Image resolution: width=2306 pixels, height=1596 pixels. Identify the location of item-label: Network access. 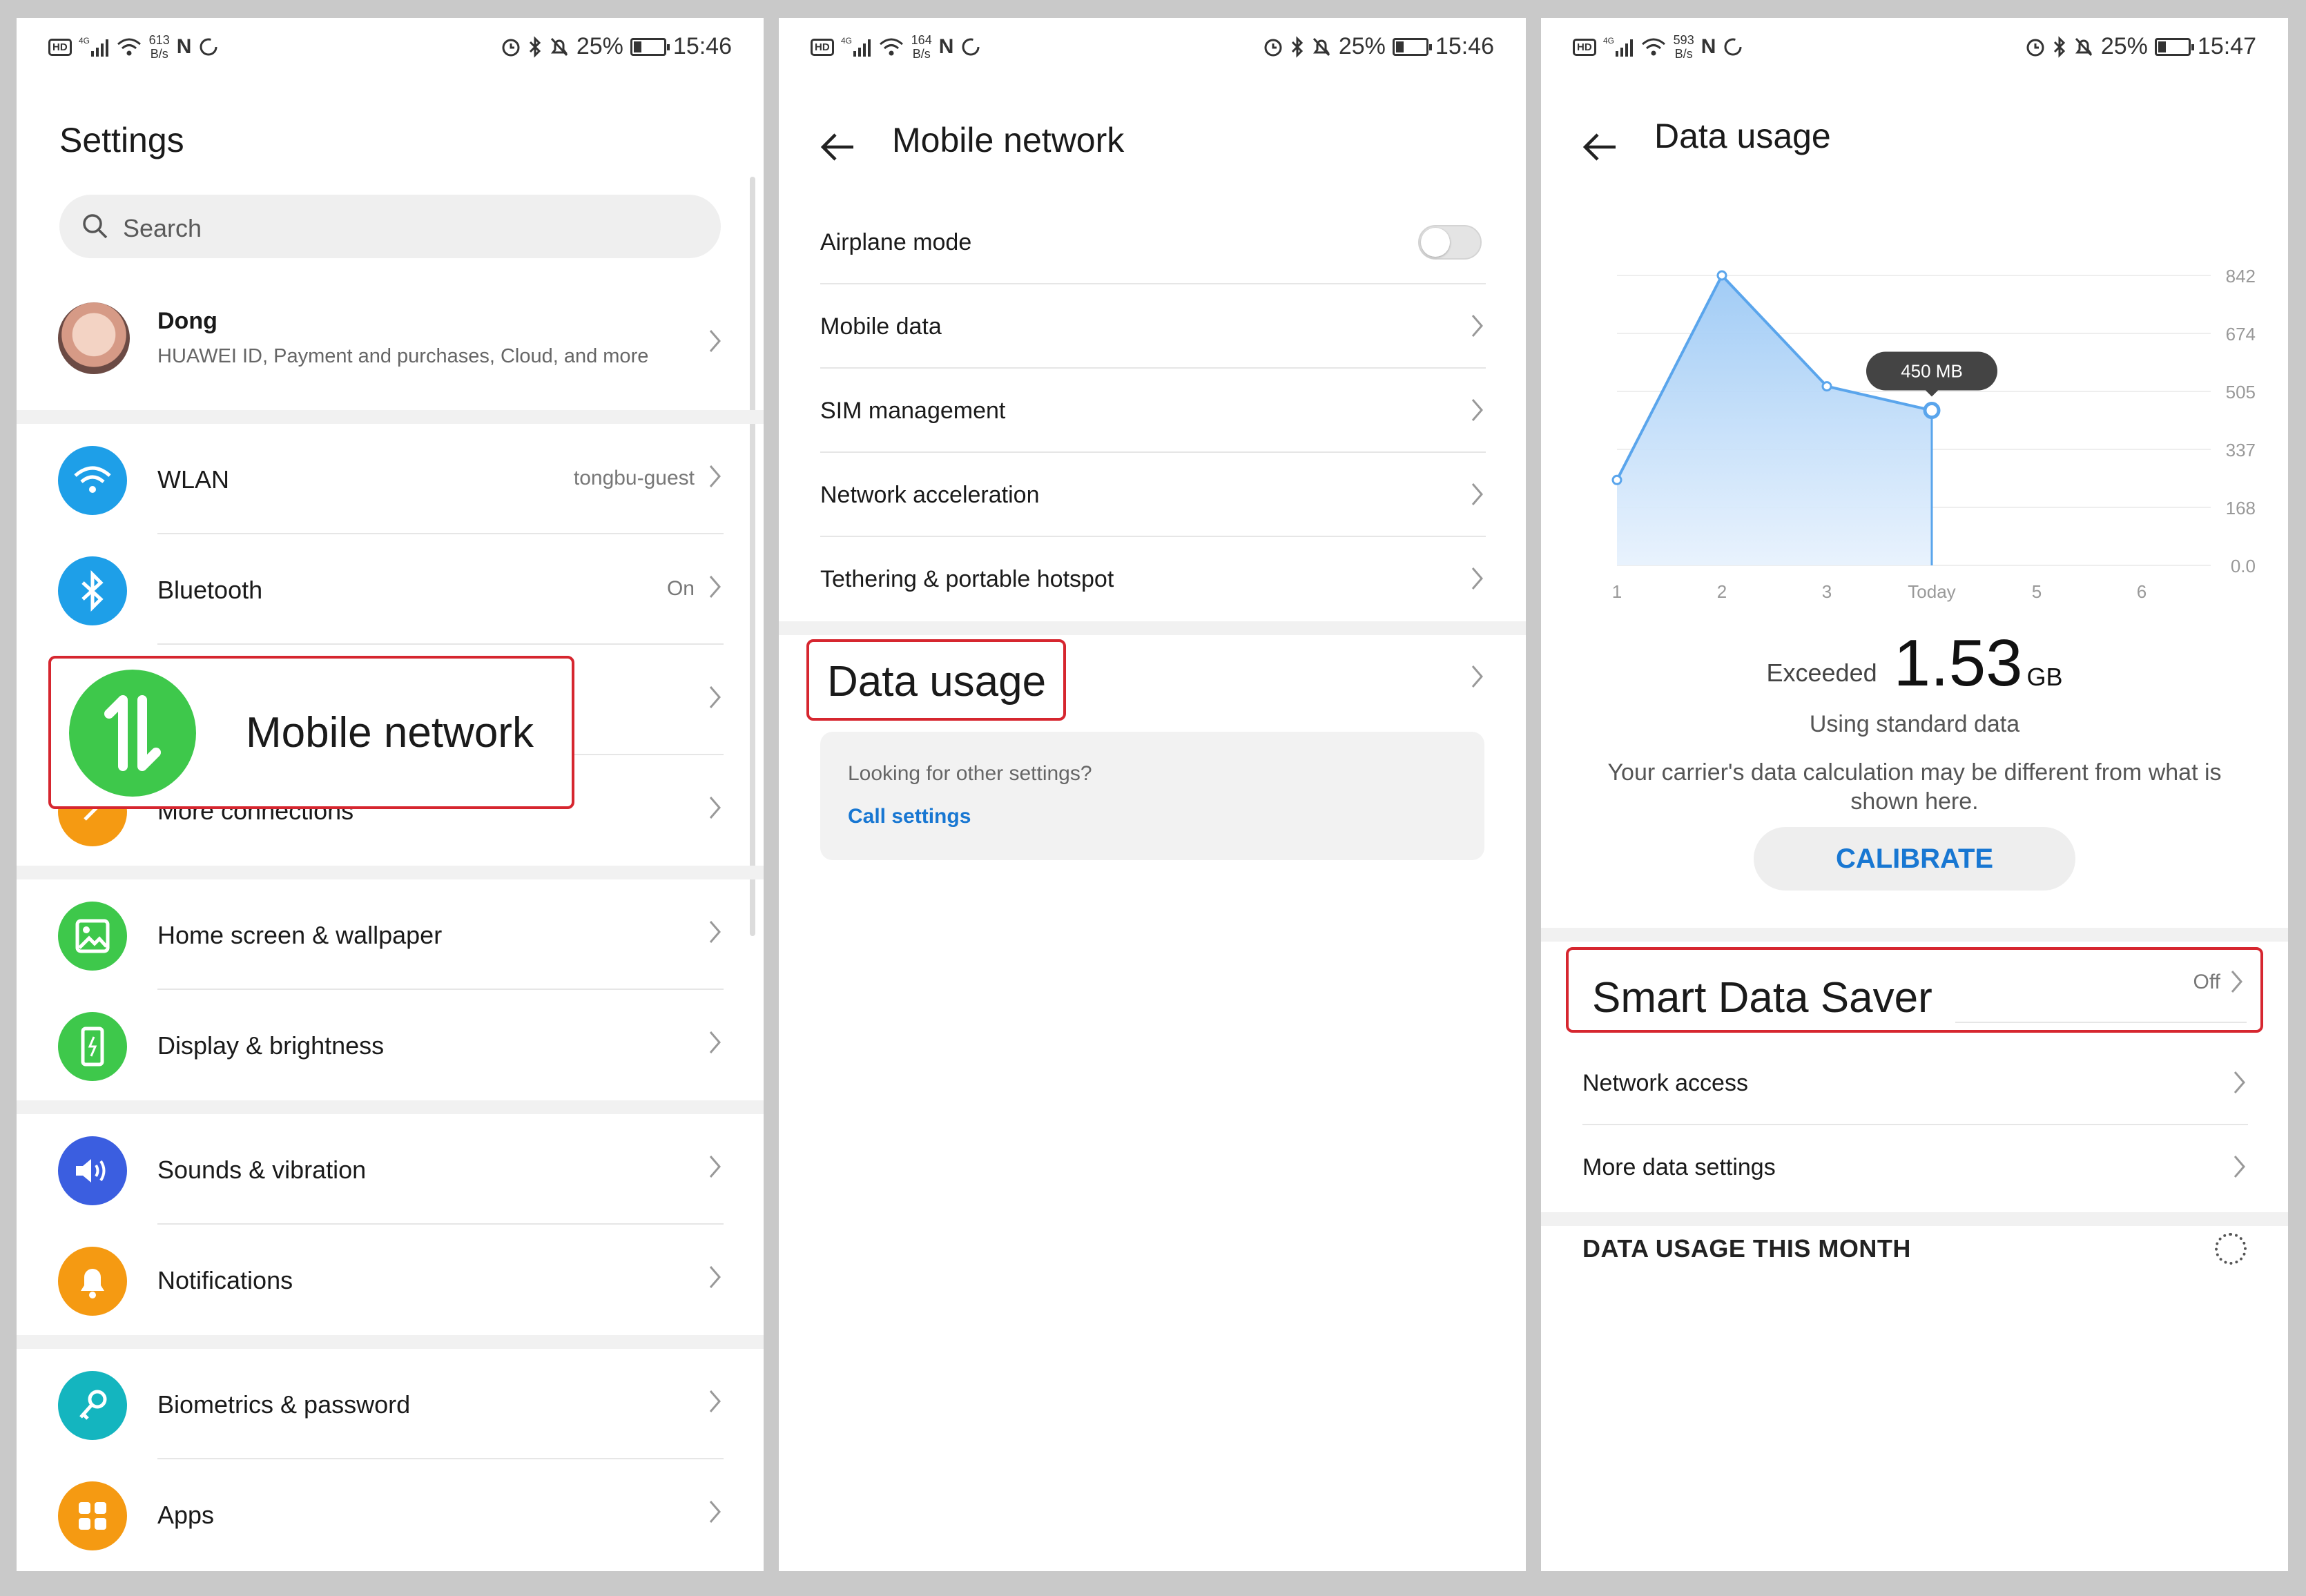
(1665, 1083).